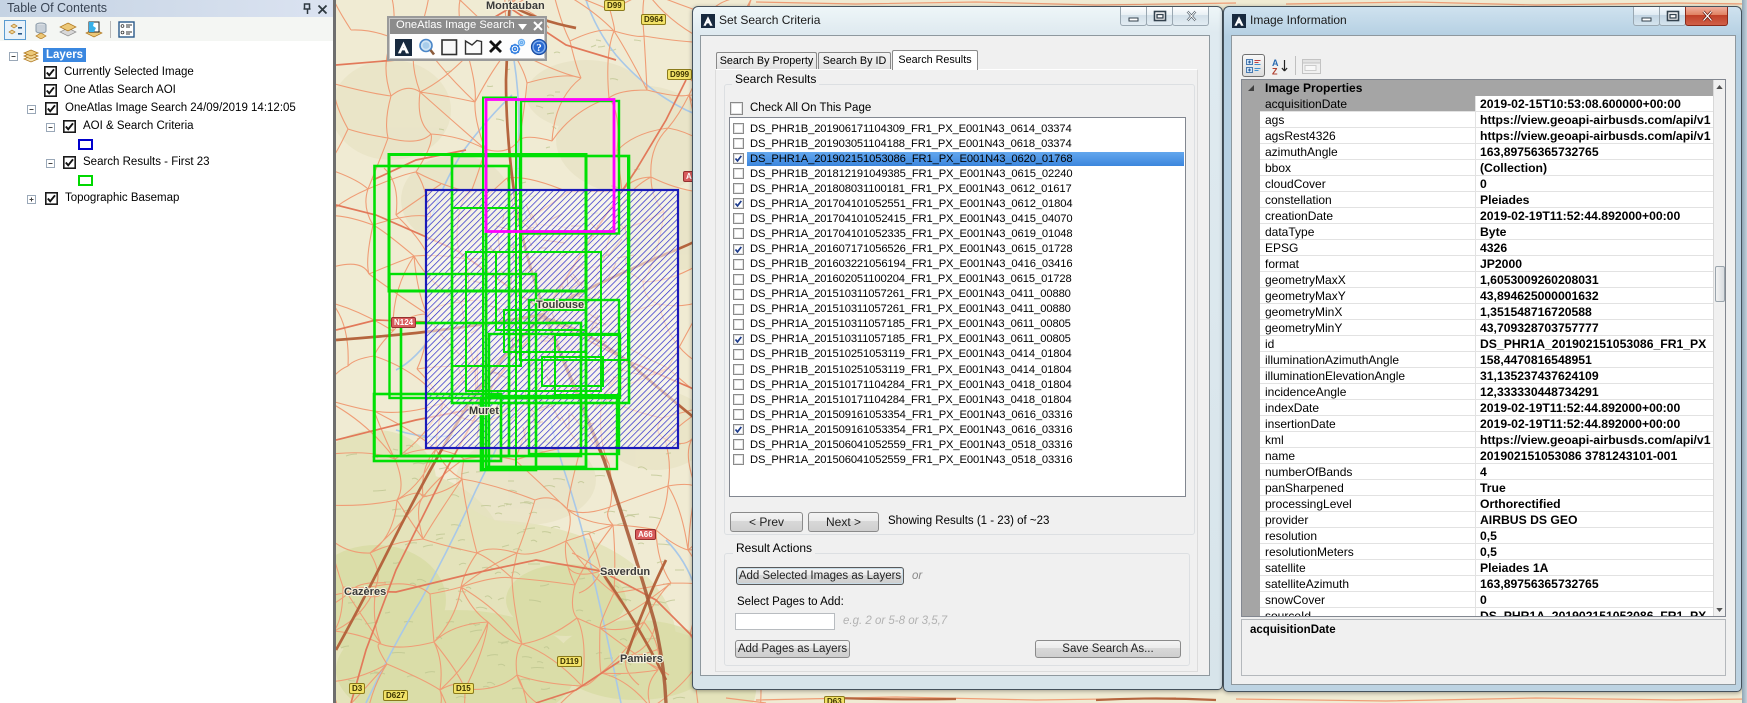 The image size is (1747, 703). What do you see at coordinates (641, 659) in the screenshot?
I see `svg-text: Pamiers` at bounding box center [641, 659].